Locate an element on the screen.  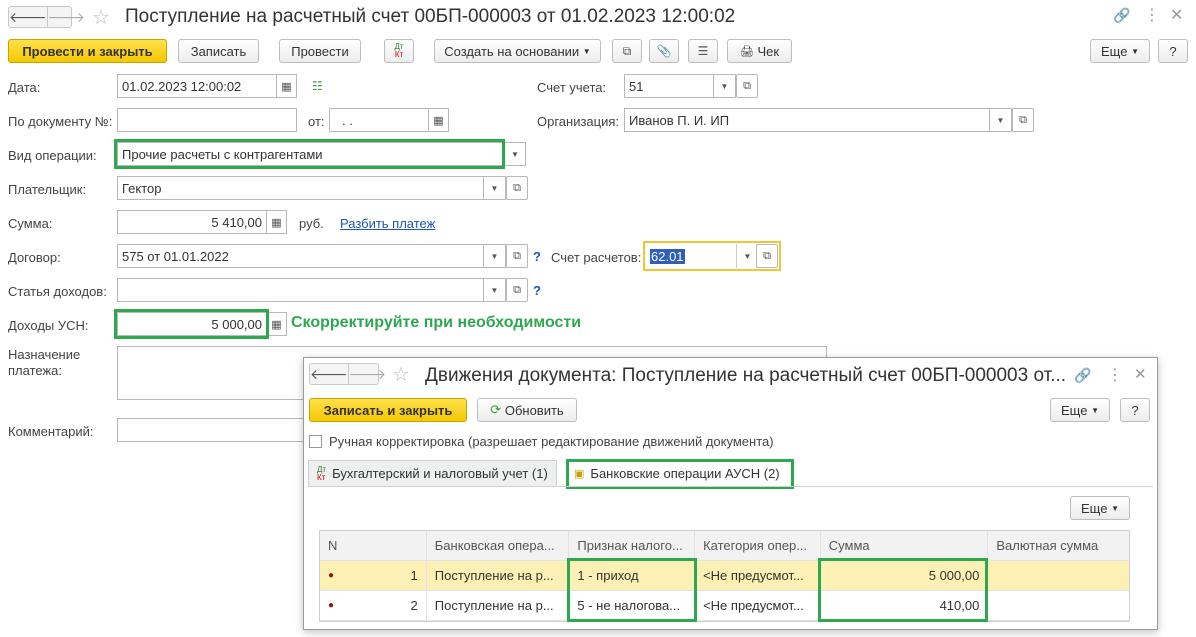
row-number-cell: ● 2 is located at coordinates (373, 605).